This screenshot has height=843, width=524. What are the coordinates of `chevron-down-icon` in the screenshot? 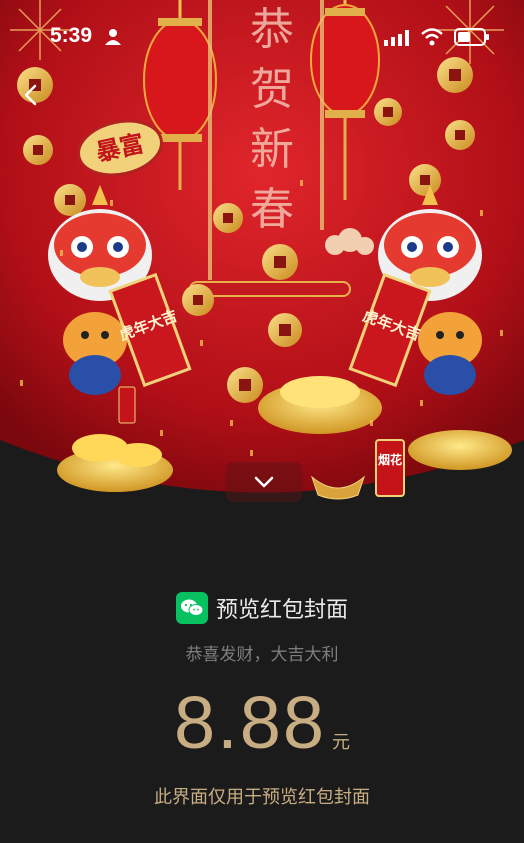 It's located at (264, 482).